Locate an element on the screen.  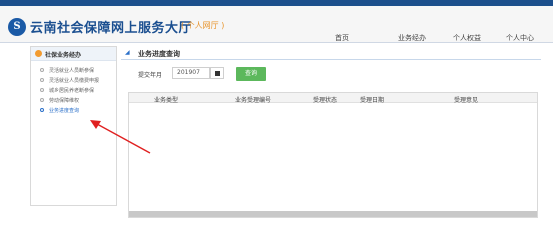
sidebar-item-label: 劳动保障维权 is located at coordinates (64, 101).